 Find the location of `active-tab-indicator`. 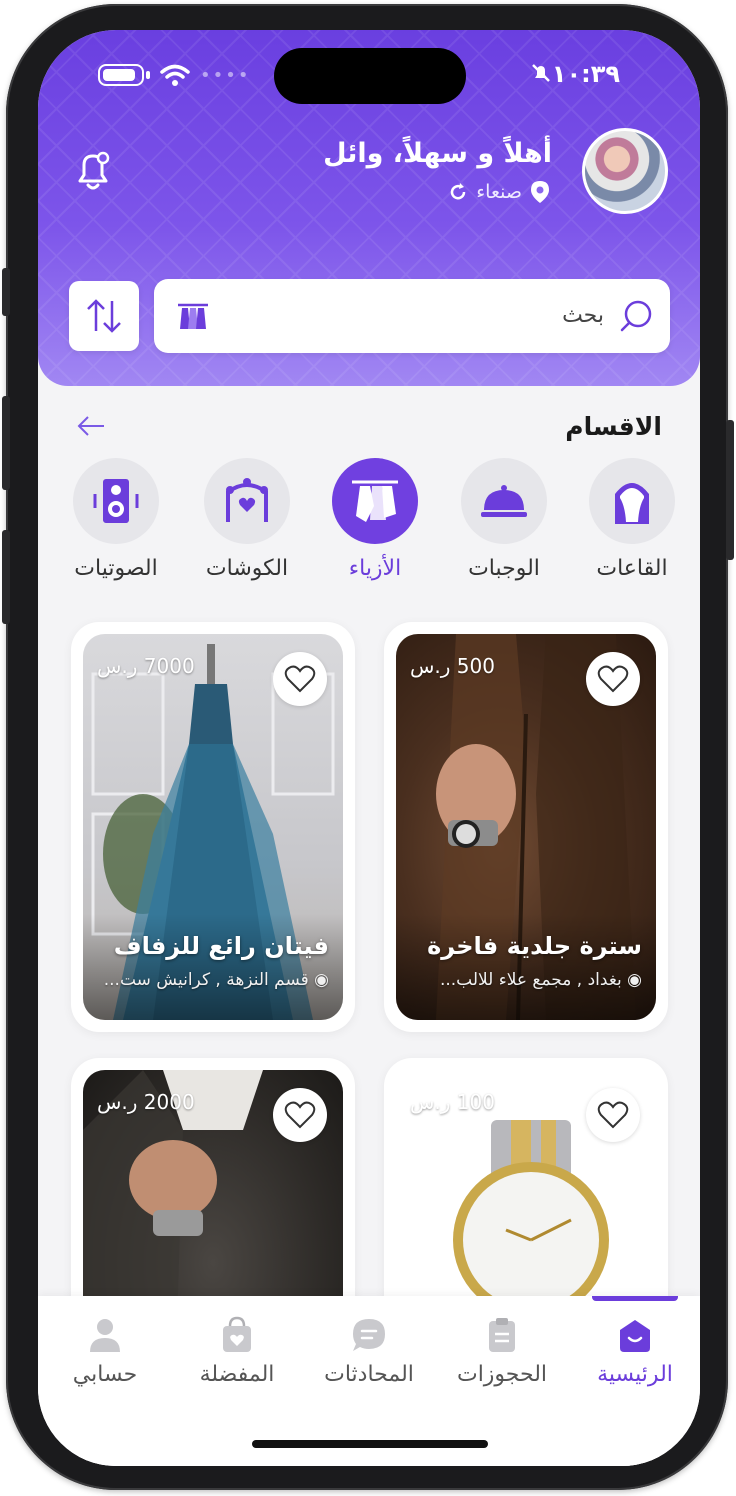

active-tab-indicator is located at coordinates (635, 1298).